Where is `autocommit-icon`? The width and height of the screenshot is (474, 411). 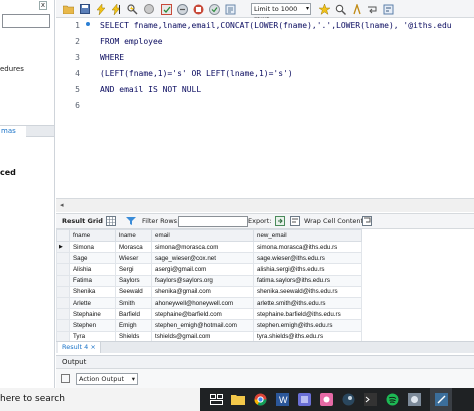 autocommit-icon is located at coordinates (214, 9).